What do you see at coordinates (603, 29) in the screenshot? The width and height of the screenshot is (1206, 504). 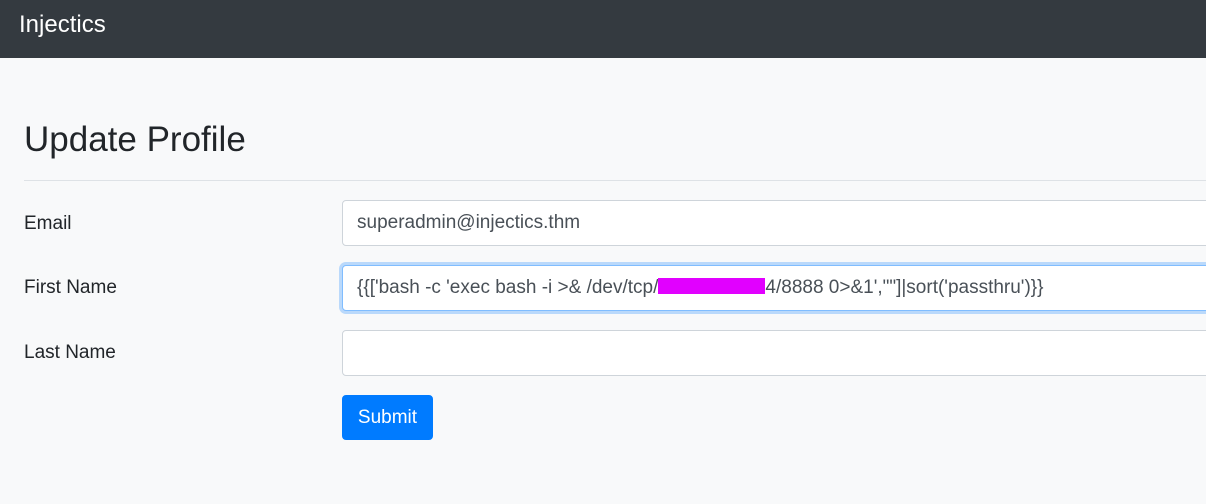 I see `top-navbar: Injectics` at bounding box center [603, 29].